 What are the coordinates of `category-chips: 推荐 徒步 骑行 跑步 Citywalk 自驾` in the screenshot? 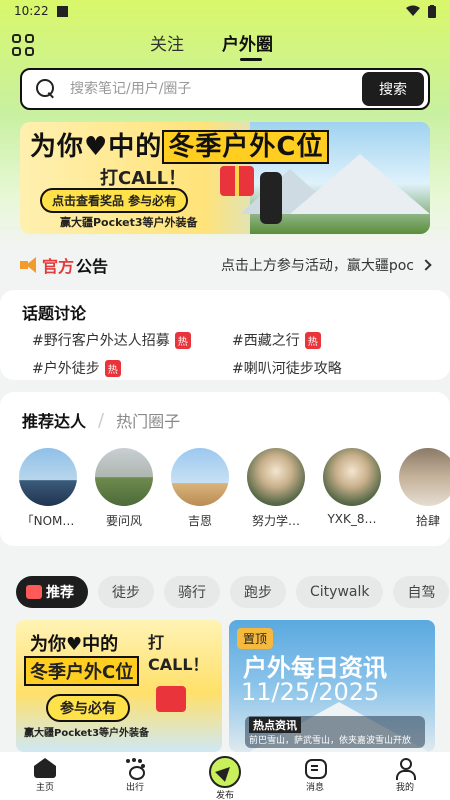 It's located at (233, 592).